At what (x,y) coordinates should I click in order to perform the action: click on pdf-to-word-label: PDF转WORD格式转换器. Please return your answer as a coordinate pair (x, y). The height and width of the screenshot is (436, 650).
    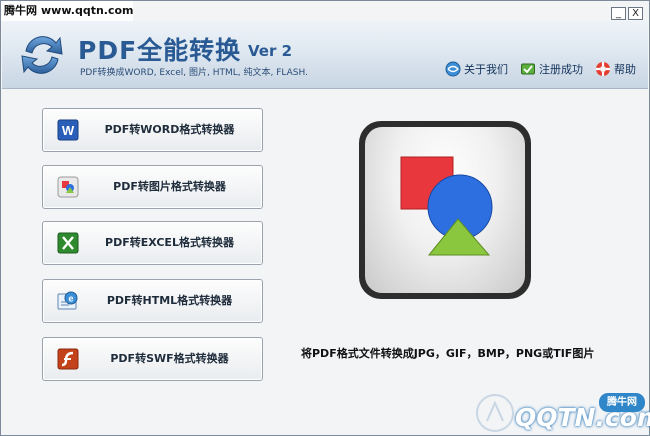
    Looking at the image, I should click on (169, 129).